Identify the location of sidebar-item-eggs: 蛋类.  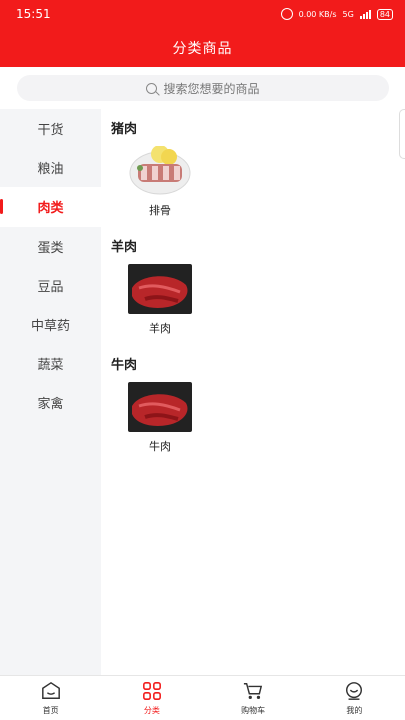
(50, 246).